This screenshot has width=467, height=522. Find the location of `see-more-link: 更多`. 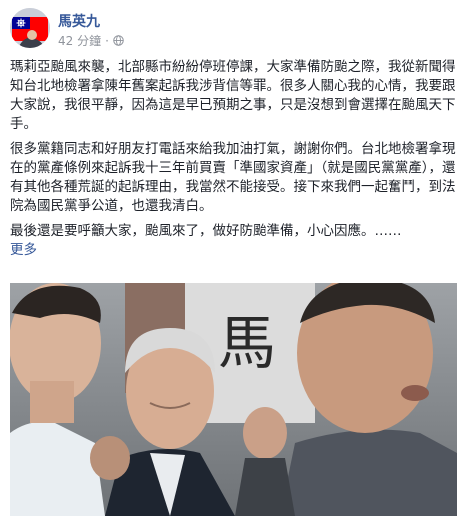

see-more-link: 更多 is located at coordinates (235, 250).